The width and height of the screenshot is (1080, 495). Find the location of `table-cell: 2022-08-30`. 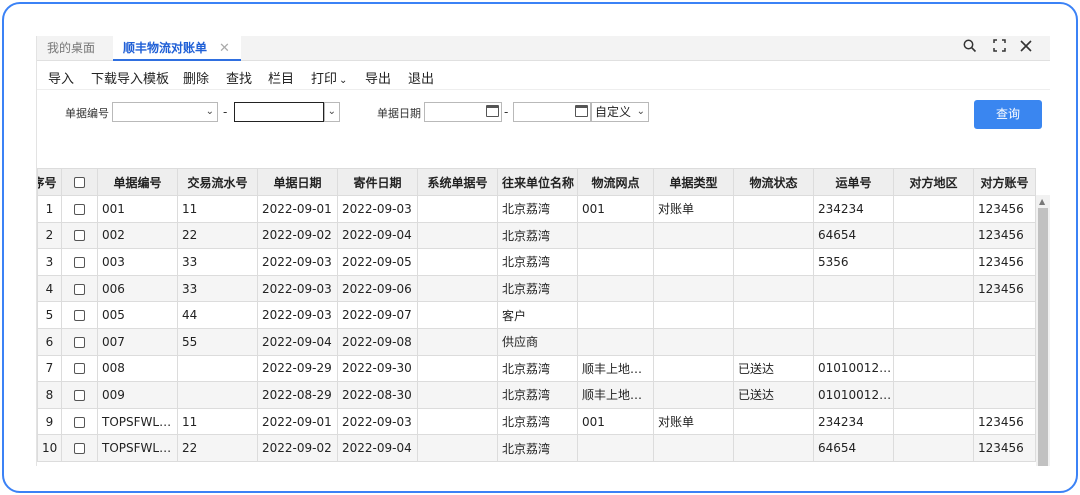

table-cell: 2022-08-30 is located at coordinates (377, 395).